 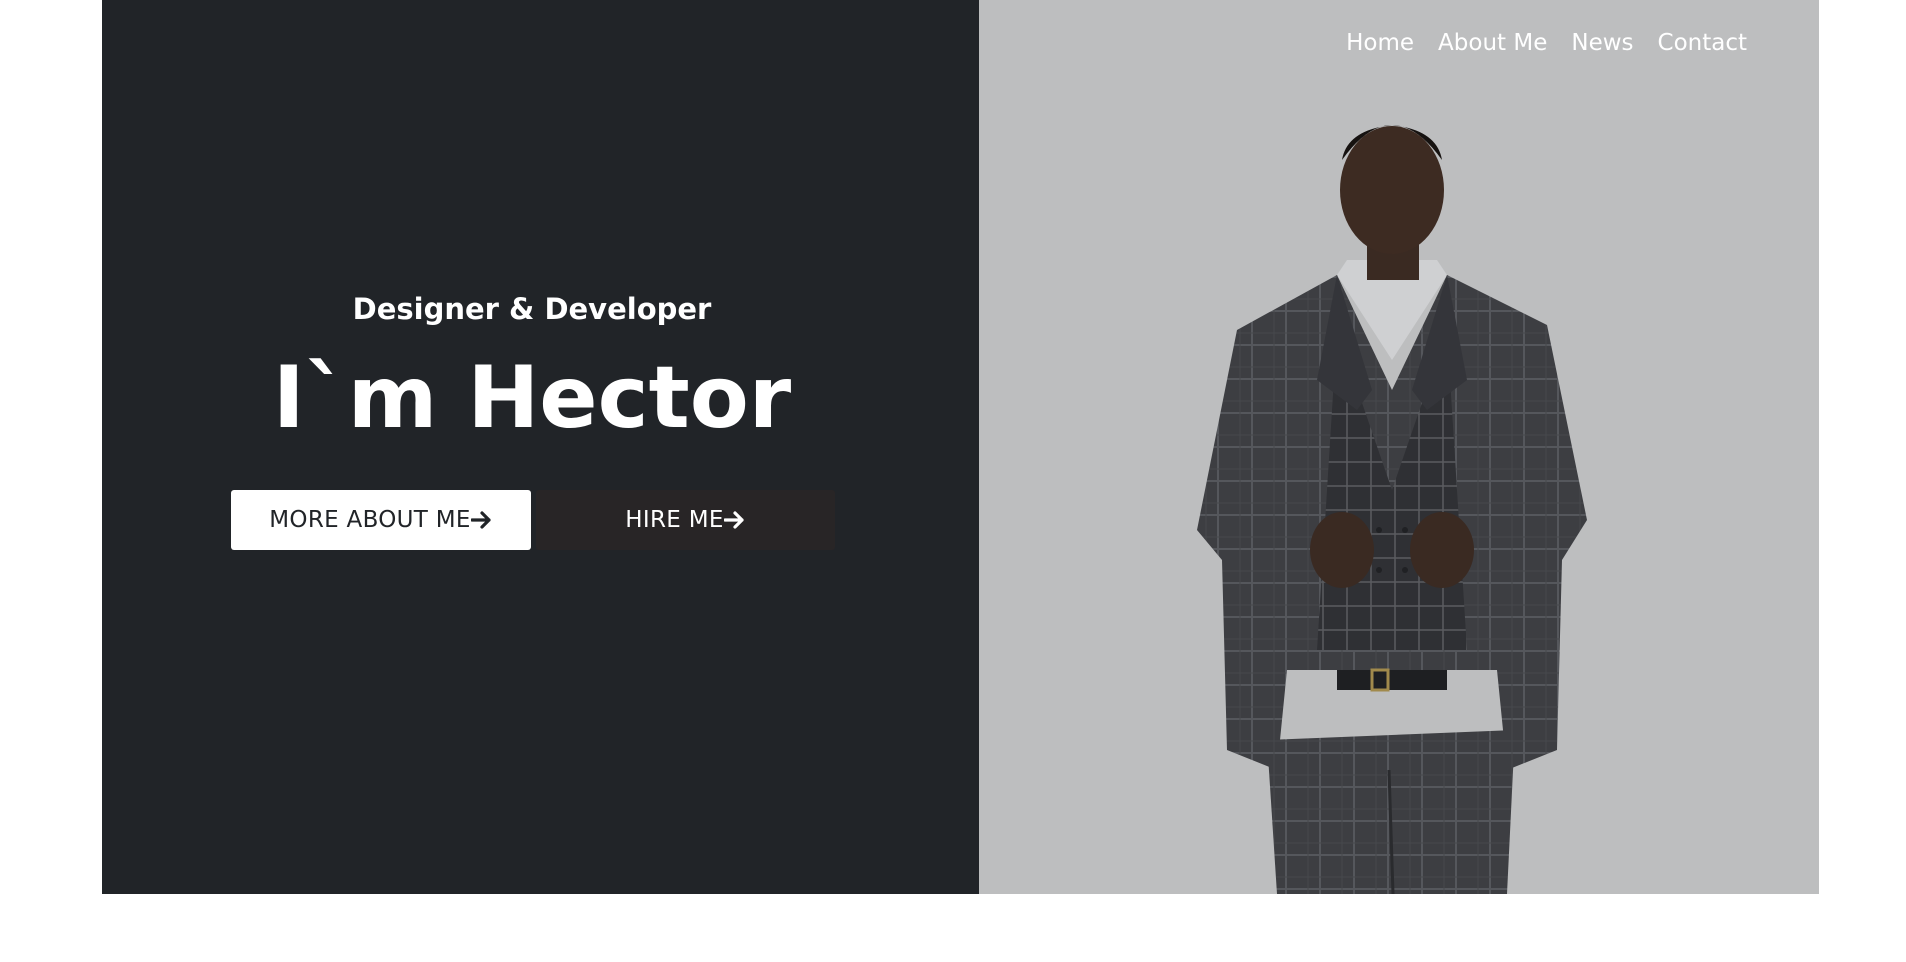 What do you see at coordinates (1492, 43) in the screenshot?
I see `nav-item-about-me: About Me` at bounding box center [1492, 43].